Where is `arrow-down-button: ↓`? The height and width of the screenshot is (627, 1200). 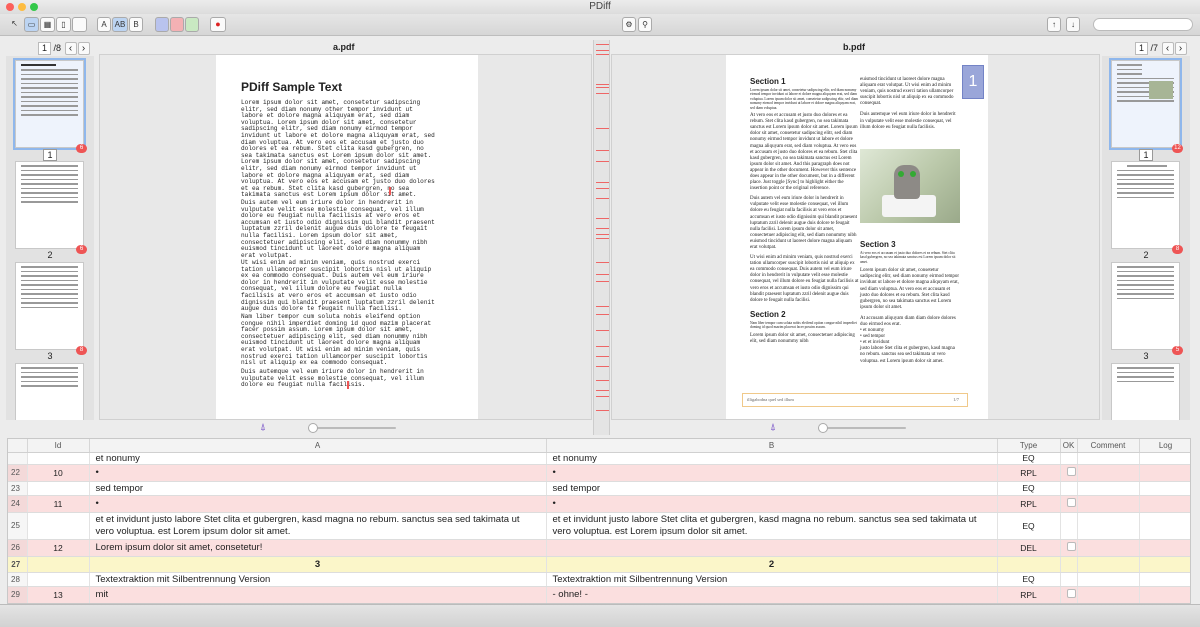 arrow-down-button: ↓ is located at coordinates (1073, 24).